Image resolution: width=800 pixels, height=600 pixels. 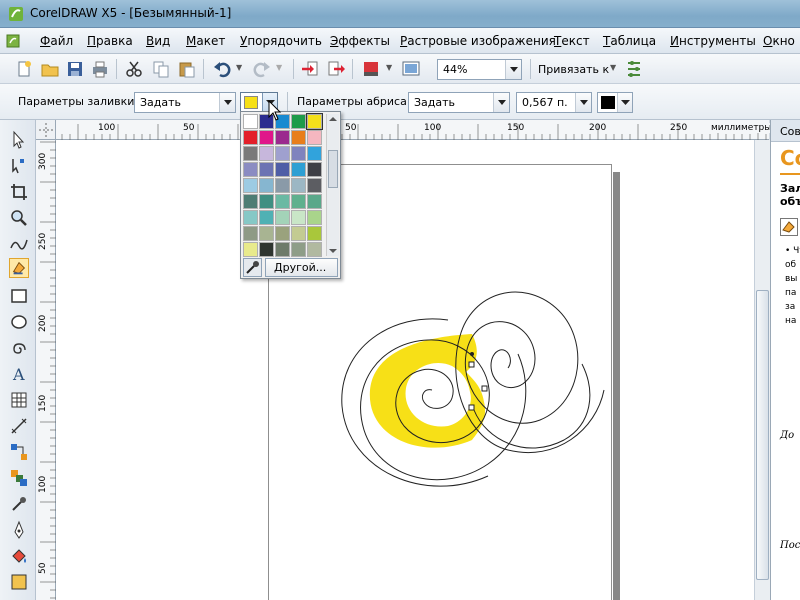 I want to click on cut-icon, so click(x=134, y=69).